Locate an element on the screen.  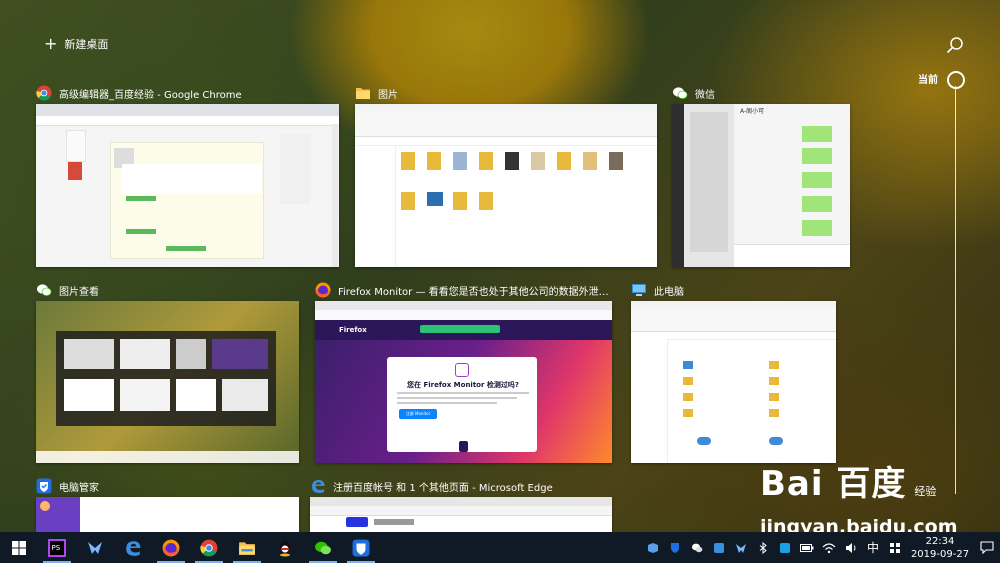
baidu-jingyan-watermark: Bai 百度 经验 jingyan.baidu.com is located at coordinates (859, 497).